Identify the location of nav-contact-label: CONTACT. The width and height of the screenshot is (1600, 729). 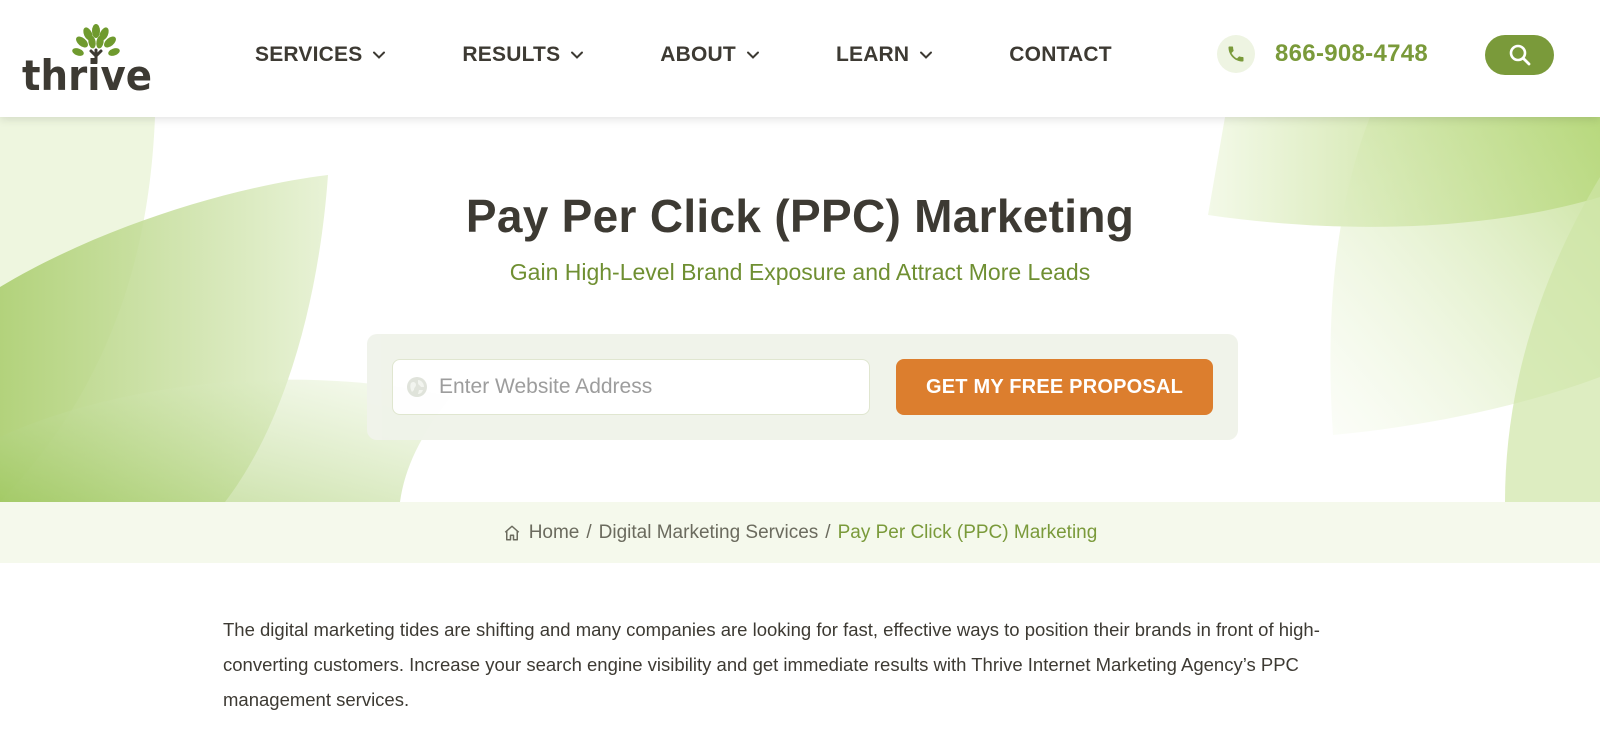
(1060, 54).